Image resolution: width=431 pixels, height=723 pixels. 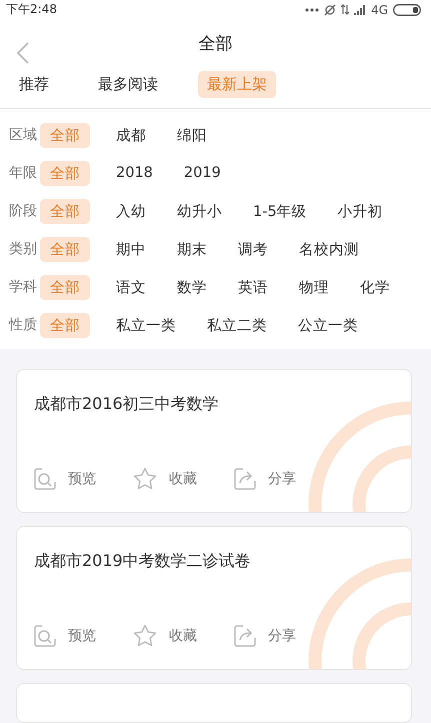 I want to click on filter-option: 数学, so click(x=192, y=287).